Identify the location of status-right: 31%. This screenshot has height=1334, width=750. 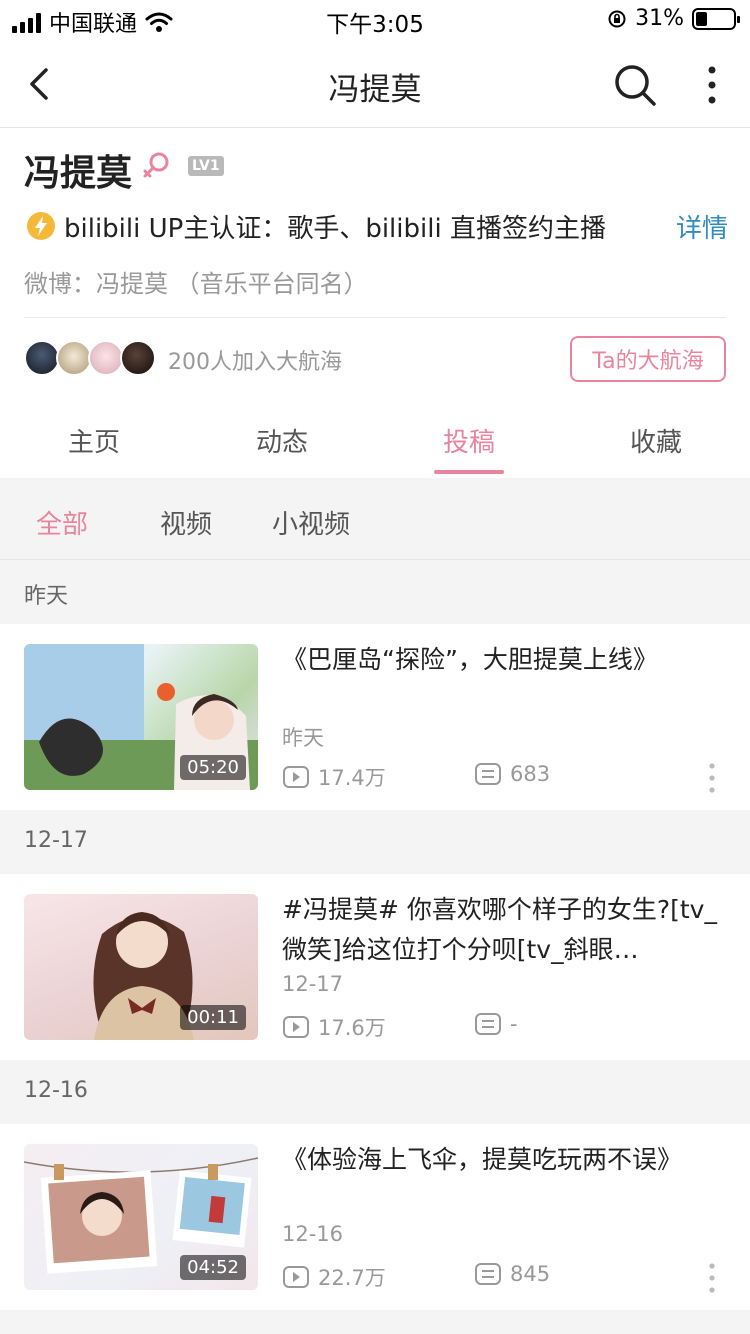
(673, 18).